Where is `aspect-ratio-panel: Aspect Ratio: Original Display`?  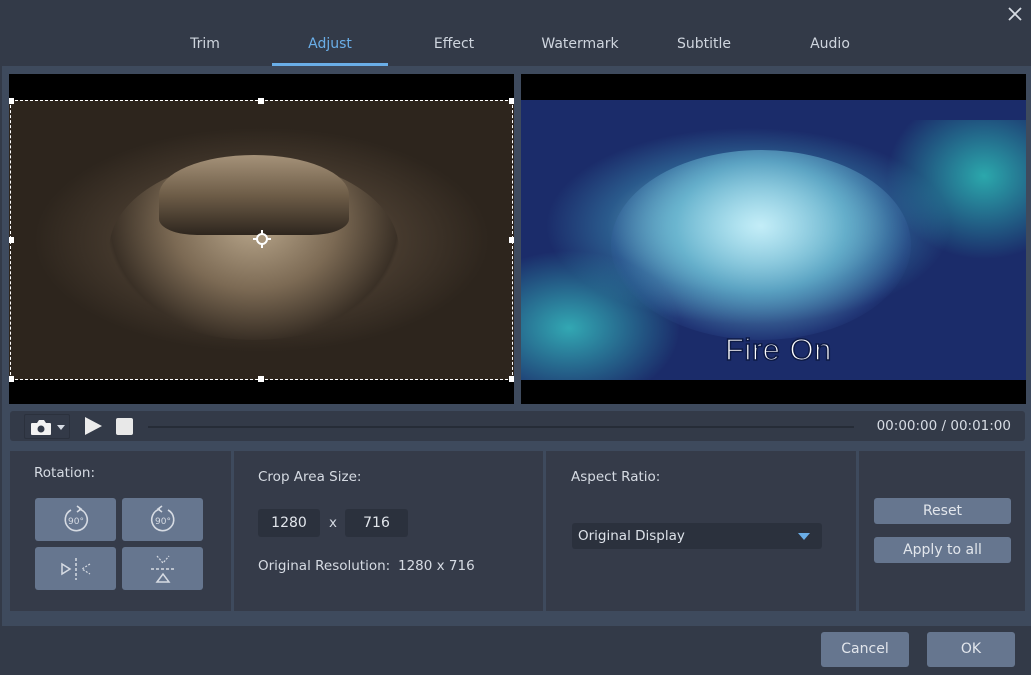 aspect-ratio-panel: Aspect Ratio: Original Display is located at coordinates (701, 531).